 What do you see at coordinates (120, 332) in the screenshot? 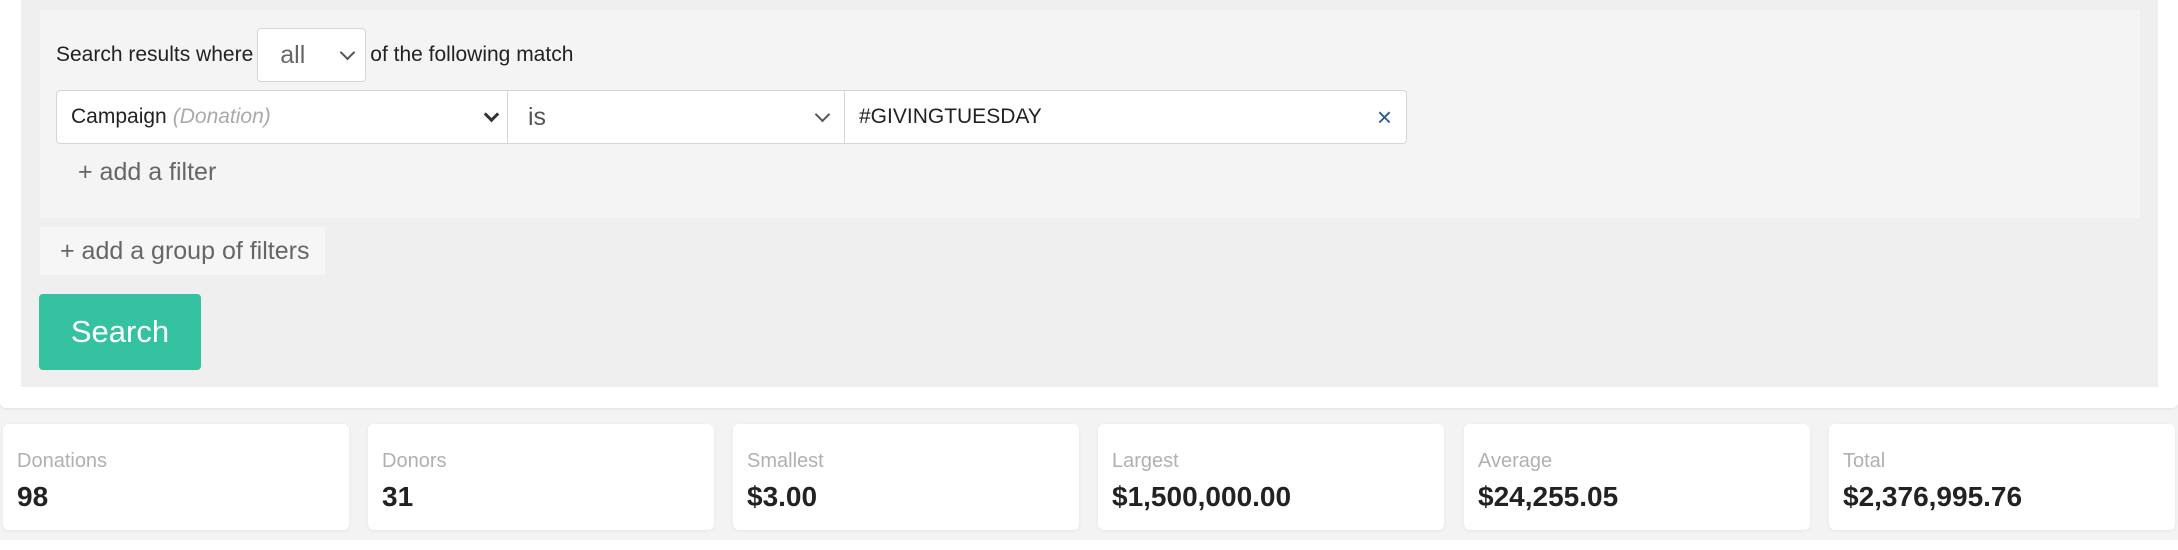
I see `search-button: Search` at bounding box center [120, 332].